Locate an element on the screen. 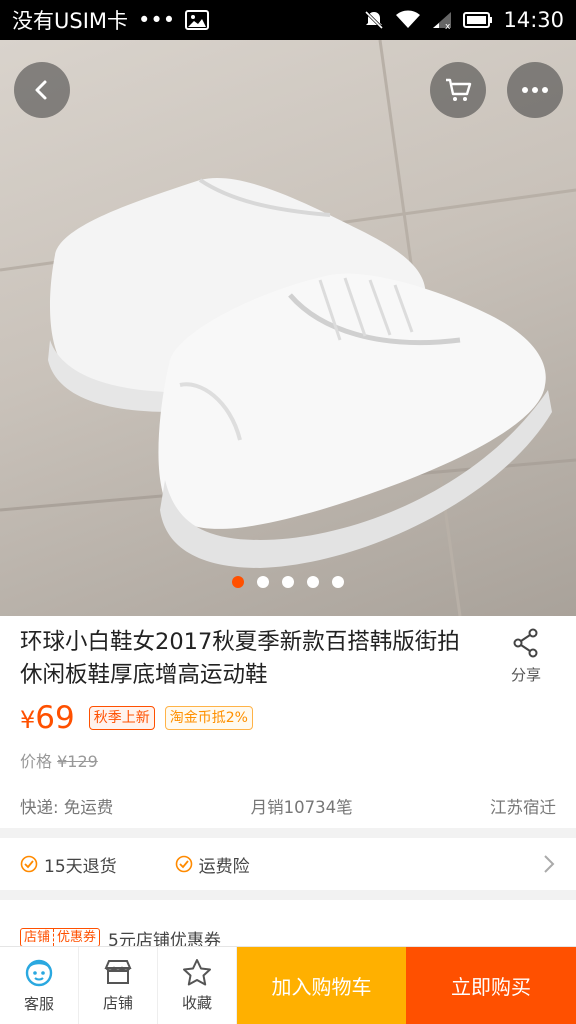 This screenshot has height=1024, width=576. coupon-badge: 店铺 优惠券 is located at coordinates (60, 937).